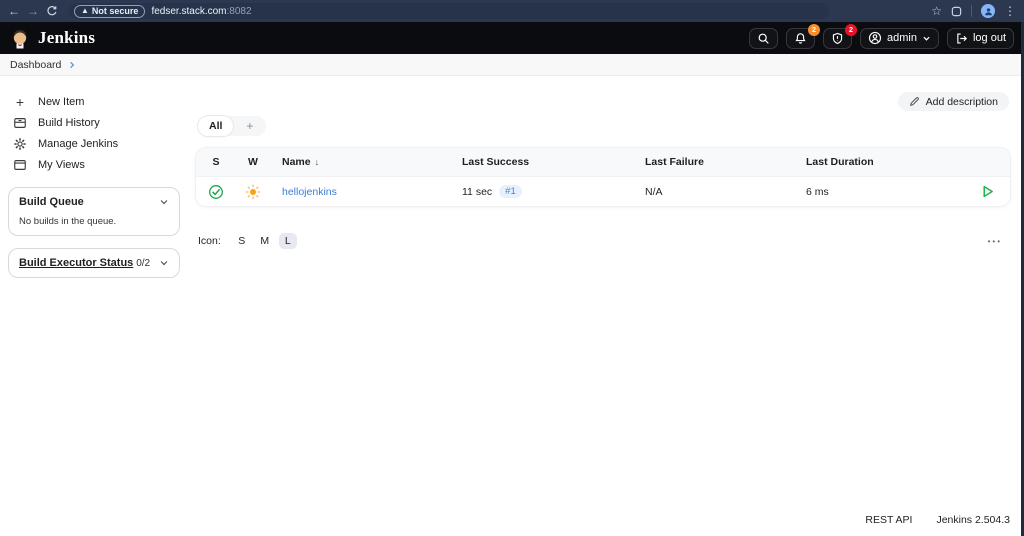 This screenshot has height=536, width=1024. I want to click on icon-size-large: L, so click(287, 241).